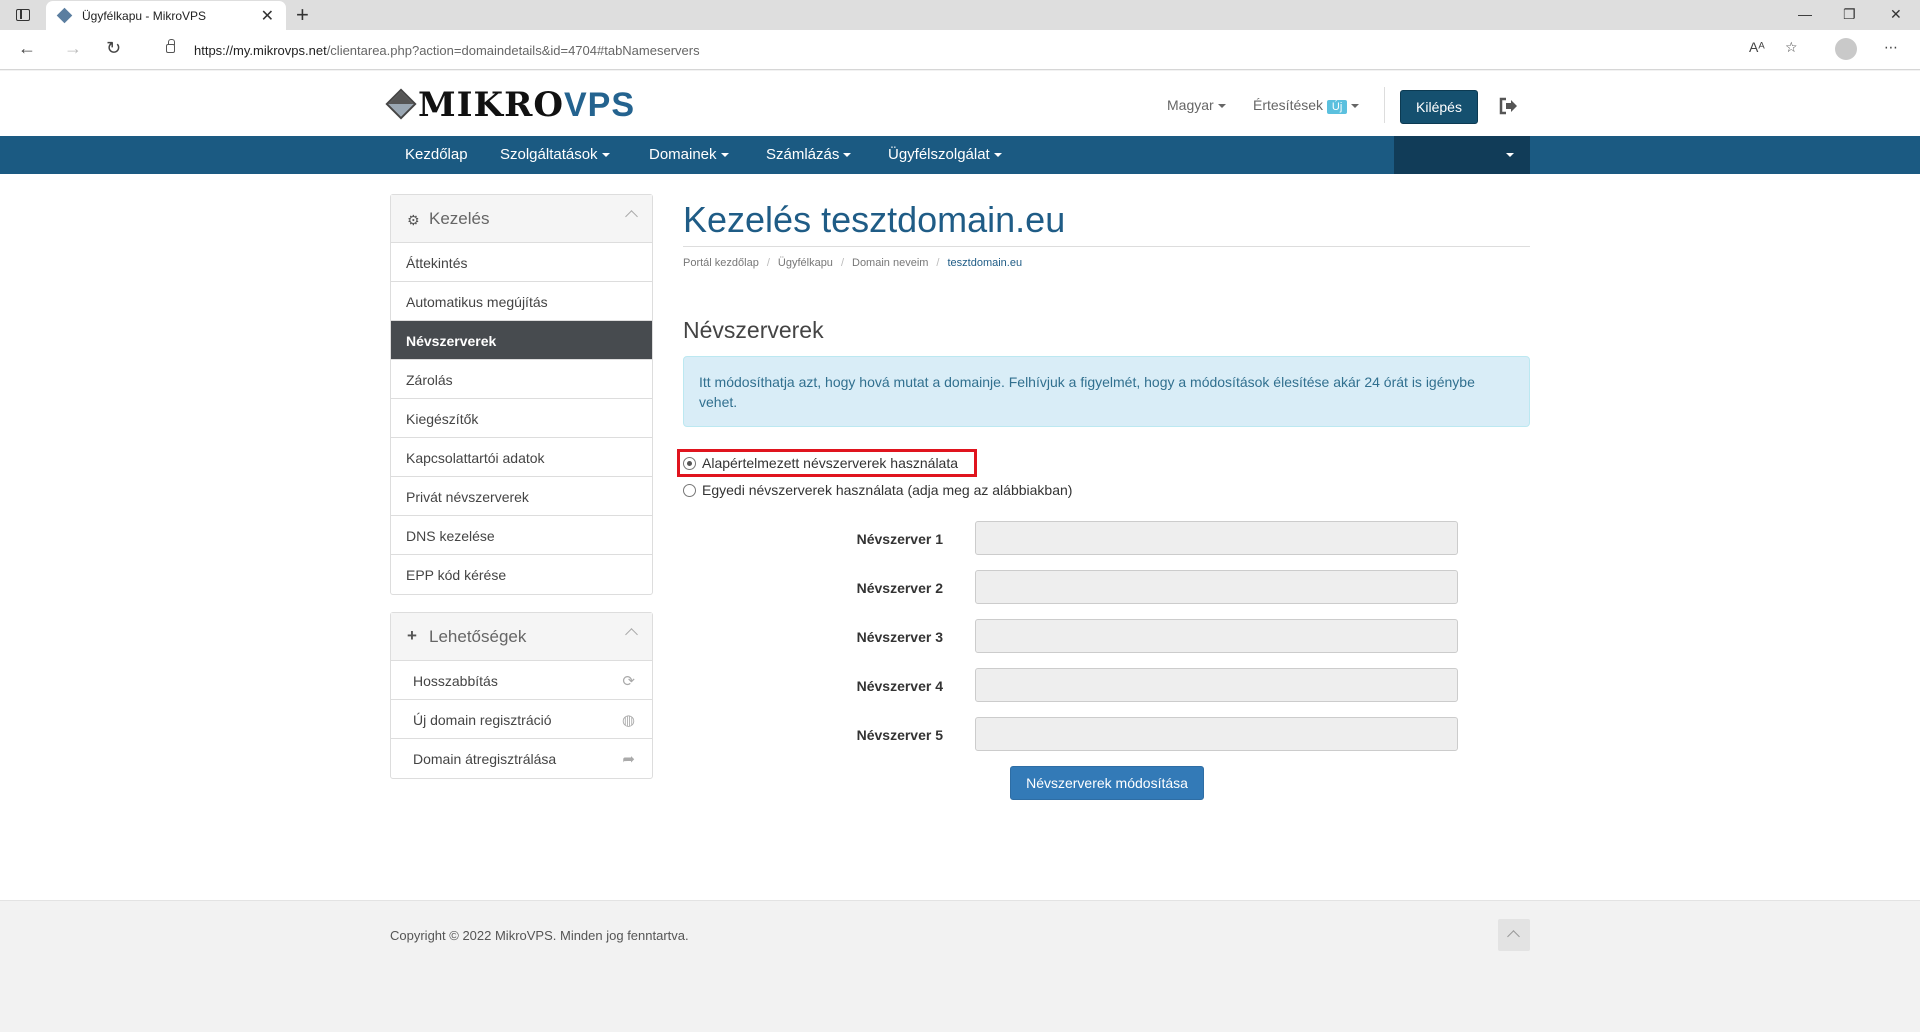 This screenshot has height=1032, width=1920. I want to click on nameserver-4-label: Névszerver 4, so click(899, 686).